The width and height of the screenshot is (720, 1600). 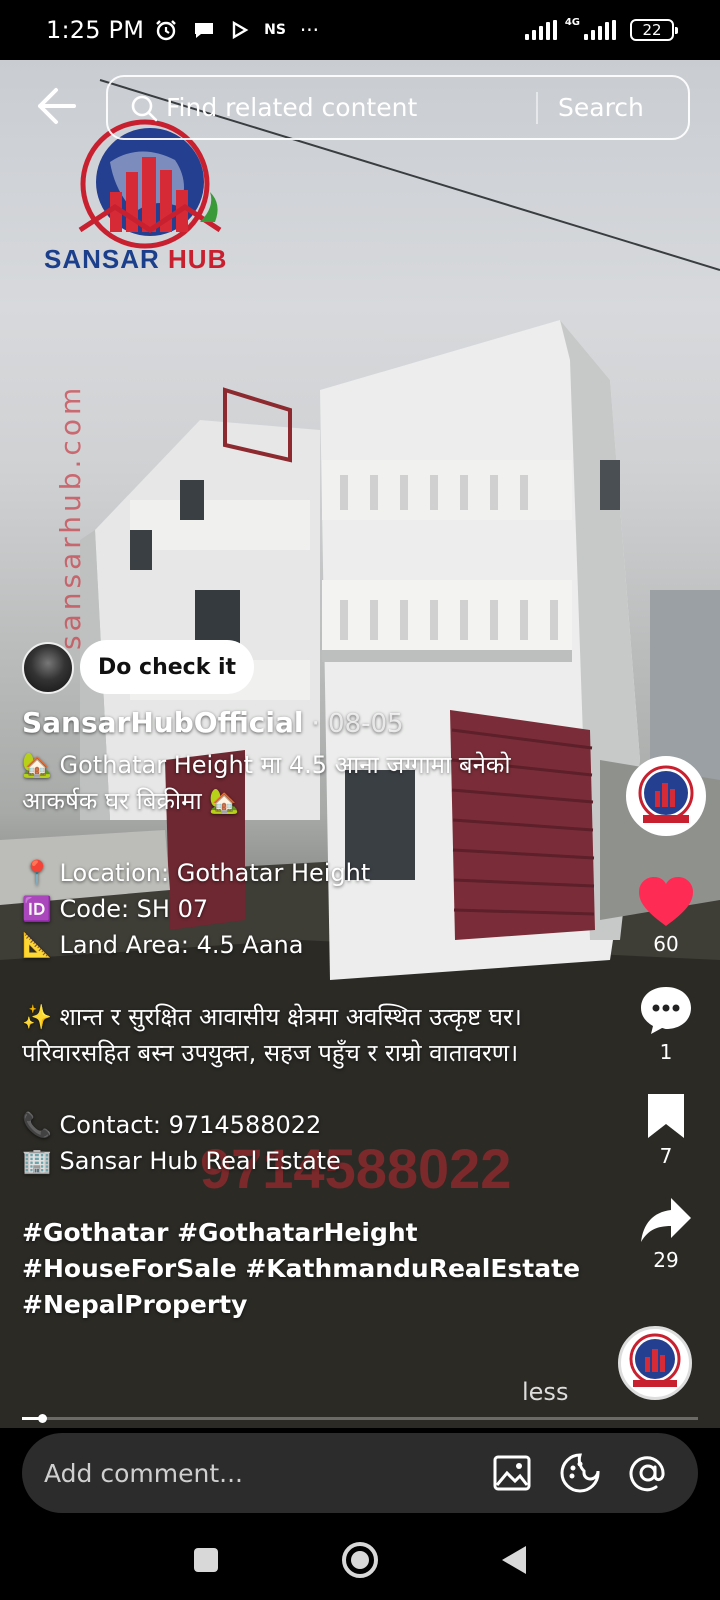 I want to click on brand-wordmark: SANSAR HUB, so click(x=136, y=259).